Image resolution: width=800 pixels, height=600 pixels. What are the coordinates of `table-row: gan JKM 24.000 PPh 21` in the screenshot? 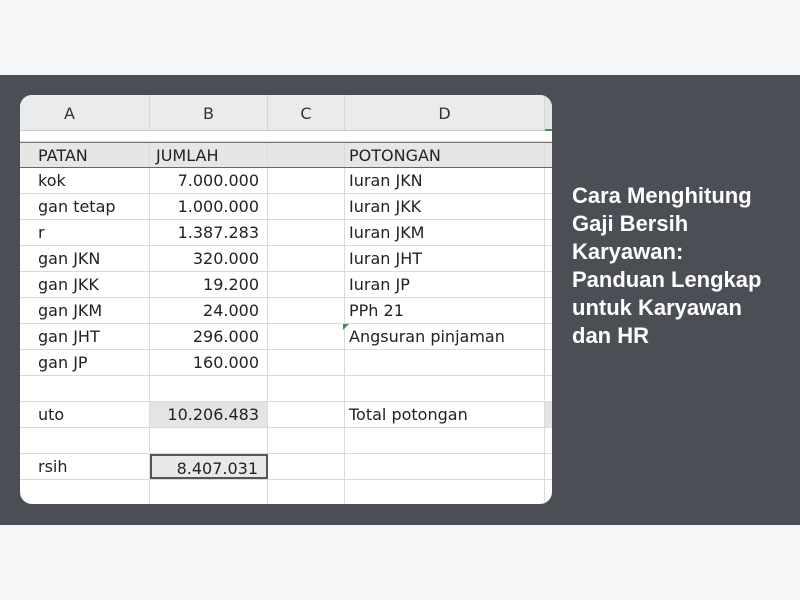 It's located at (286, 311).